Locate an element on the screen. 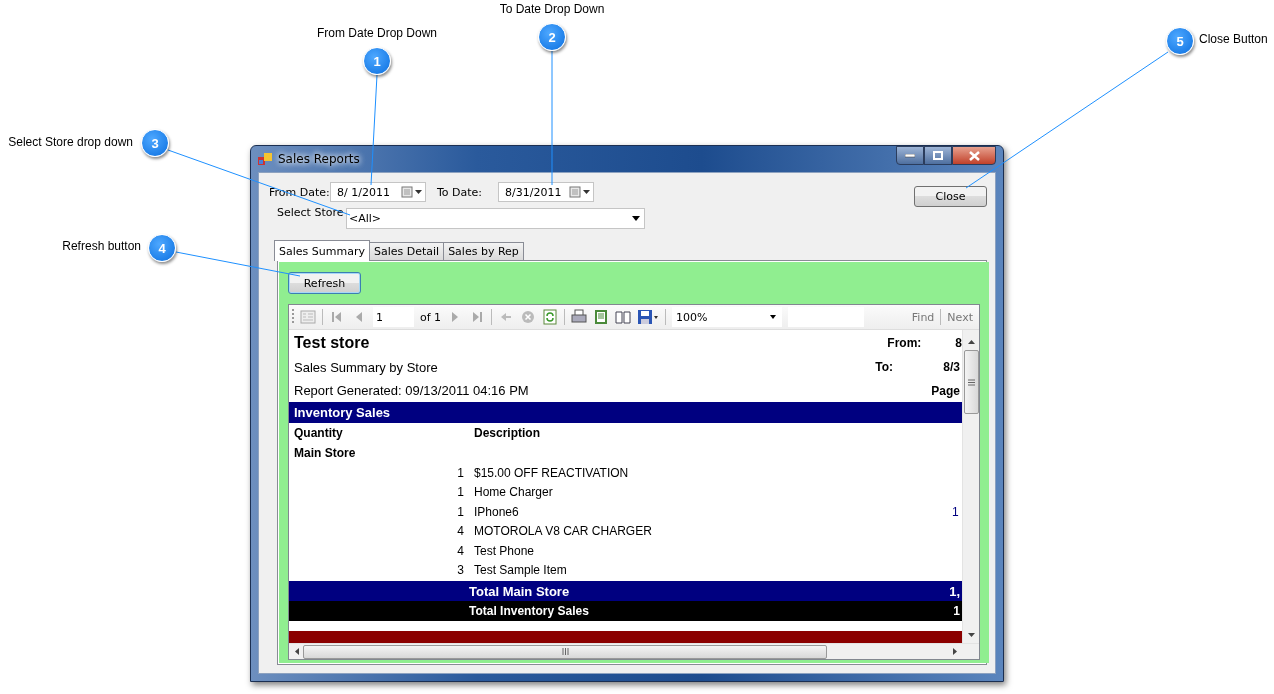 The image size is (1274, 694). group-total-bar: Total Main Store 1, is located at coordinates (625, 591).